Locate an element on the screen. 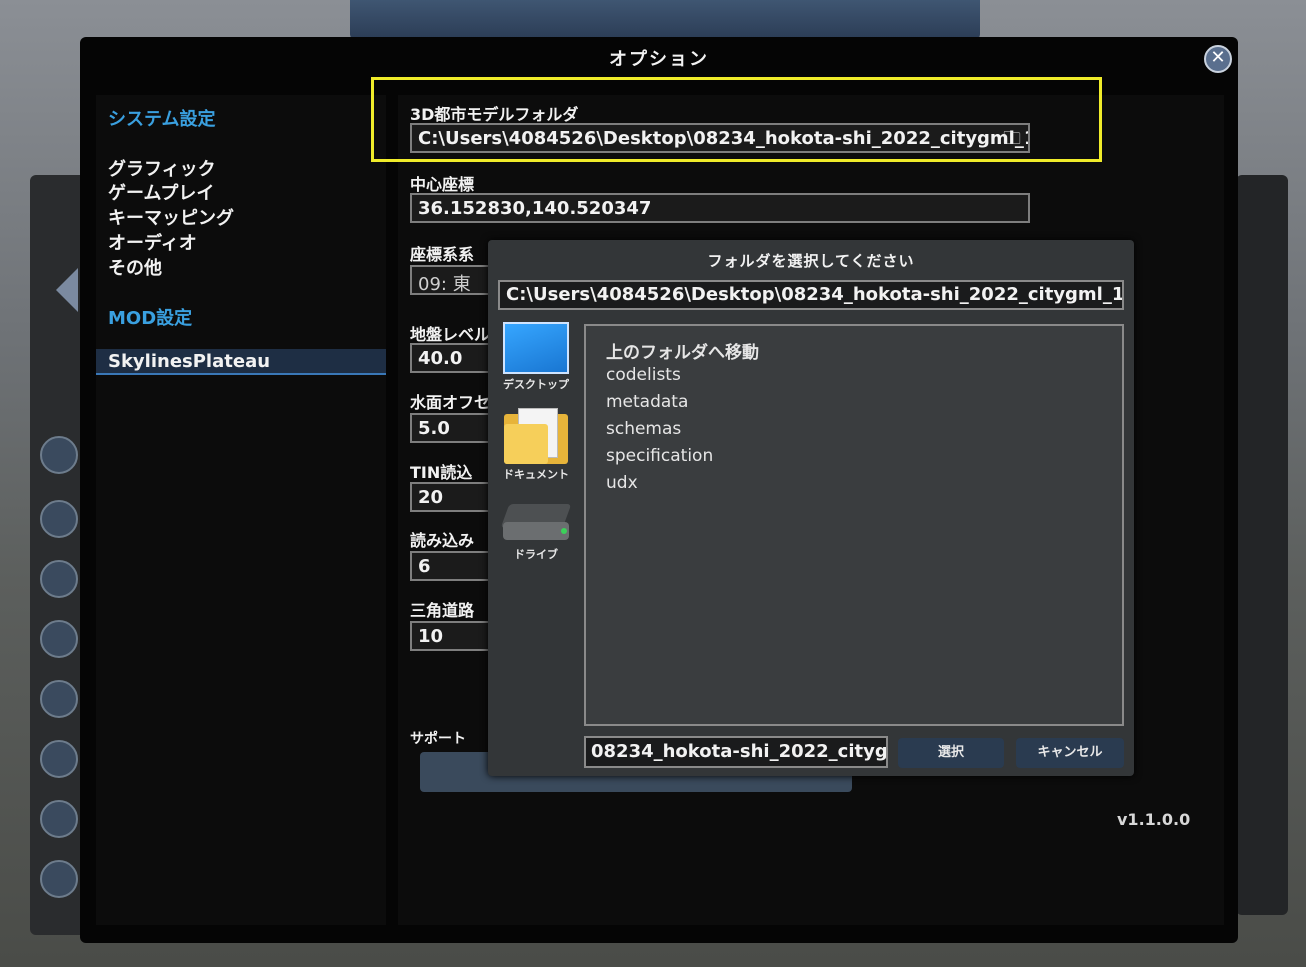  triangle-road-input: 10 is located at coordinates (450, 636).